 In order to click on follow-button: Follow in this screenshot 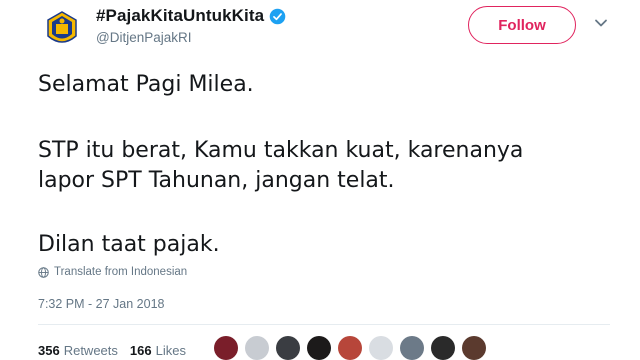, I will do `click(522, 25)`.